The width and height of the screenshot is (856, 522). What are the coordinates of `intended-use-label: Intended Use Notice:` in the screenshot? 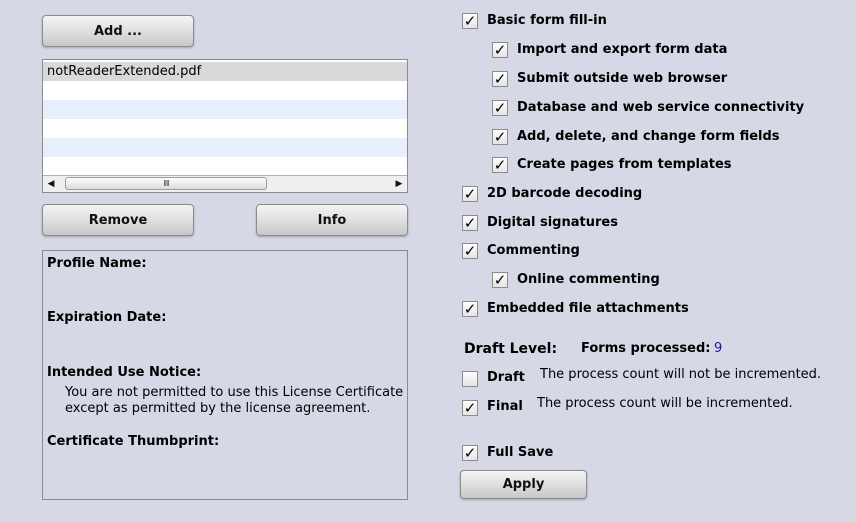 It's located at (124, 372).